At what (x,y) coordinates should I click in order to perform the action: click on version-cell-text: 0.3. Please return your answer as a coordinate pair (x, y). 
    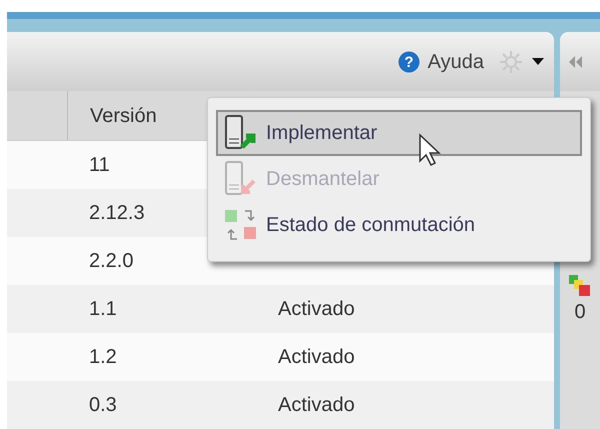
    Looking at the image, I should click on (103, 405).